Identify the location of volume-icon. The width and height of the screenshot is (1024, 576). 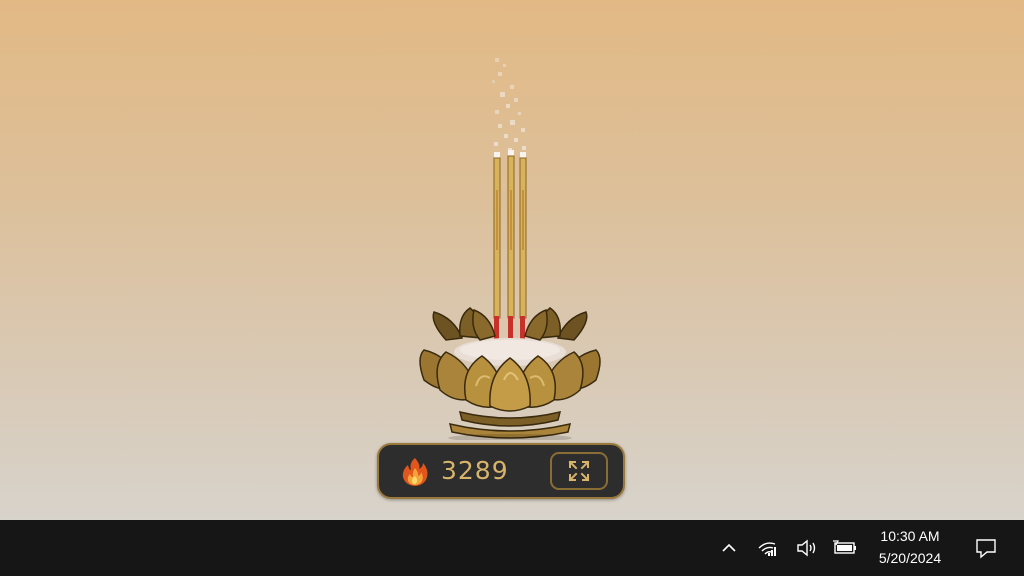
(806, 548).